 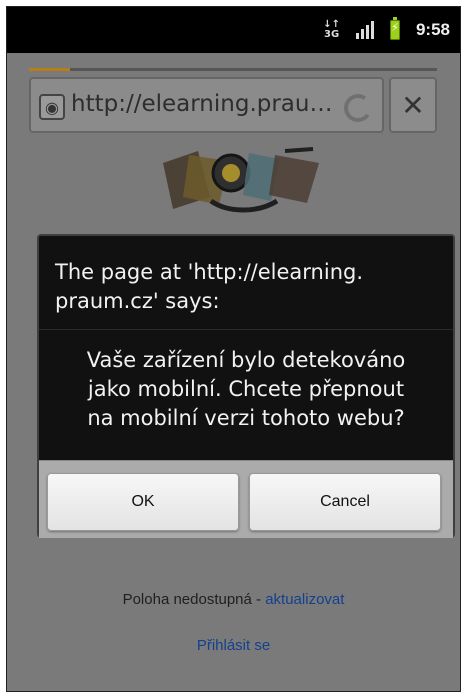 What do you see at coordinates (364, 30) in the screenshot?
I see `signal-icon` at bounding box center [364, 30].